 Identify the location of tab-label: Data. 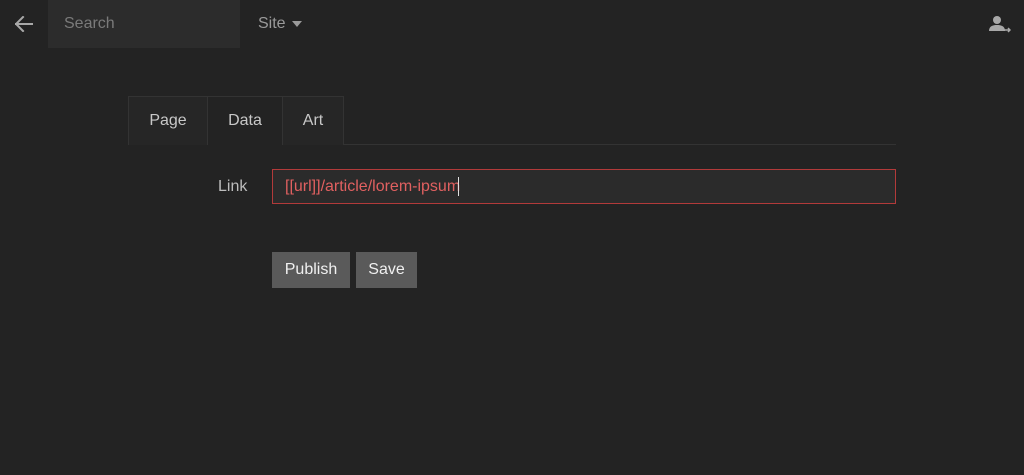
(245, 120).